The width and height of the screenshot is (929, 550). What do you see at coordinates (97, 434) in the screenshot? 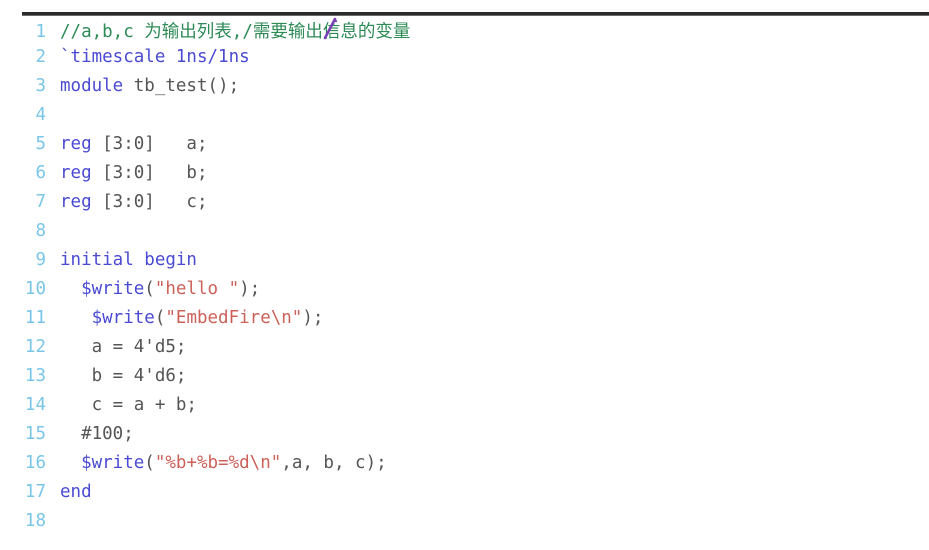
I see `token-plain: #100;` at bounding box center [97, 434].